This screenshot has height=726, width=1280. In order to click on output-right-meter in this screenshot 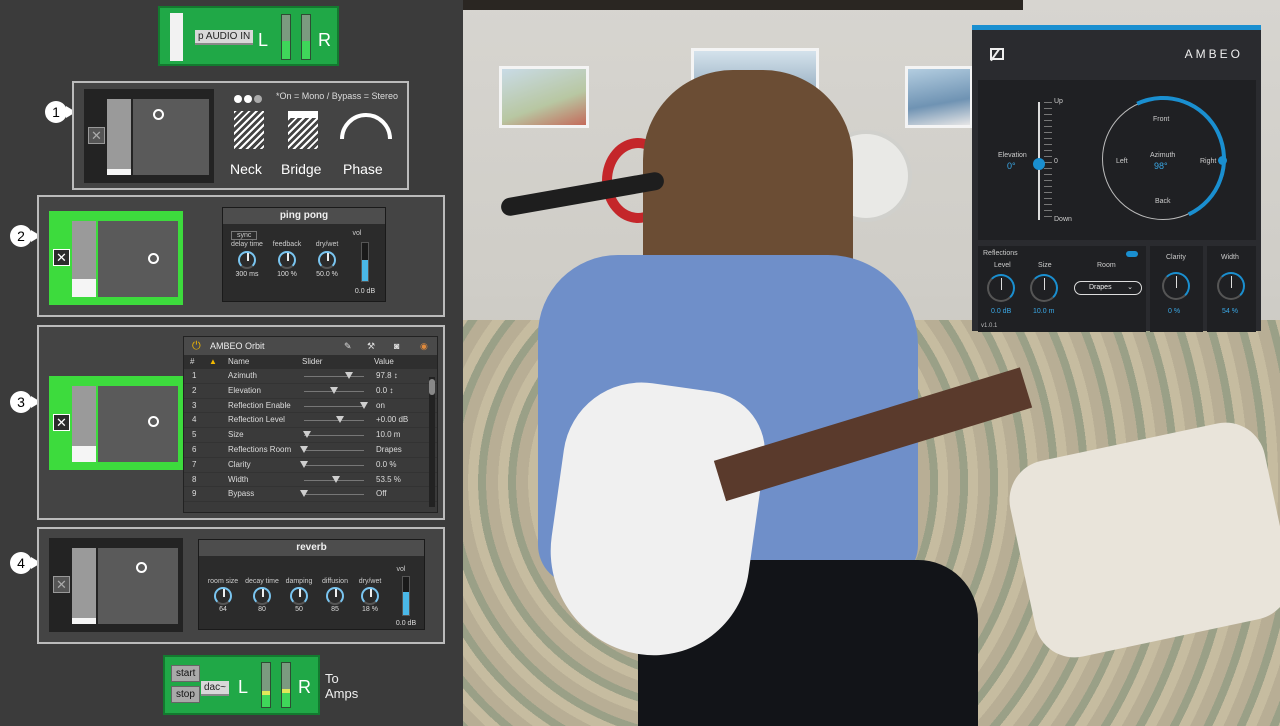, I will do `click(286, 685)`.